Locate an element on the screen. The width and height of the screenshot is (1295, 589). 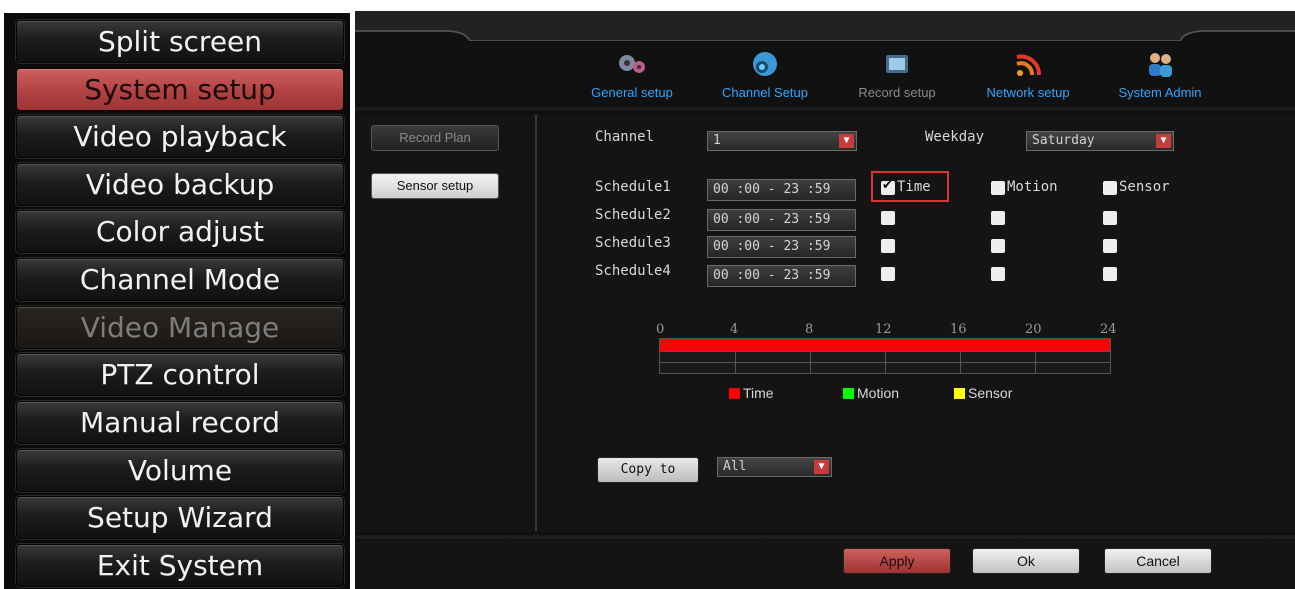
timeline-tick: 16 is located at coordinates (958, 329).